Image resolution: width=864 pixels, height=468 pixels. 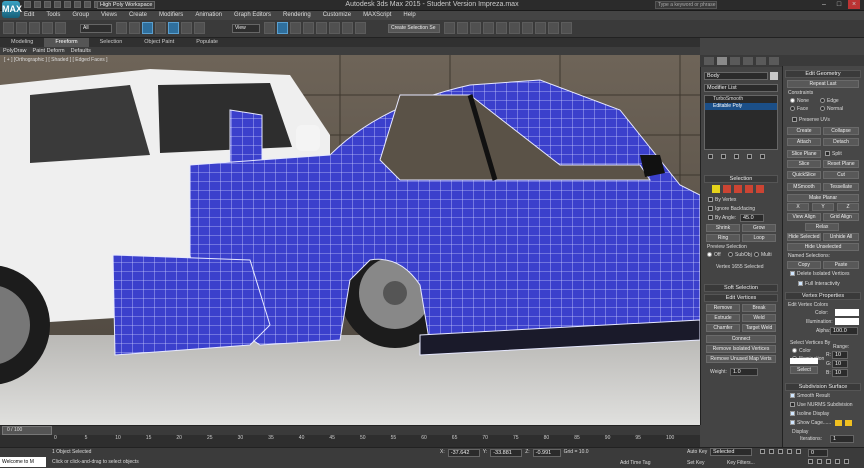 I want to click on soft-selection-rollout-header: Soft Selection, so click(x=741, y=288).